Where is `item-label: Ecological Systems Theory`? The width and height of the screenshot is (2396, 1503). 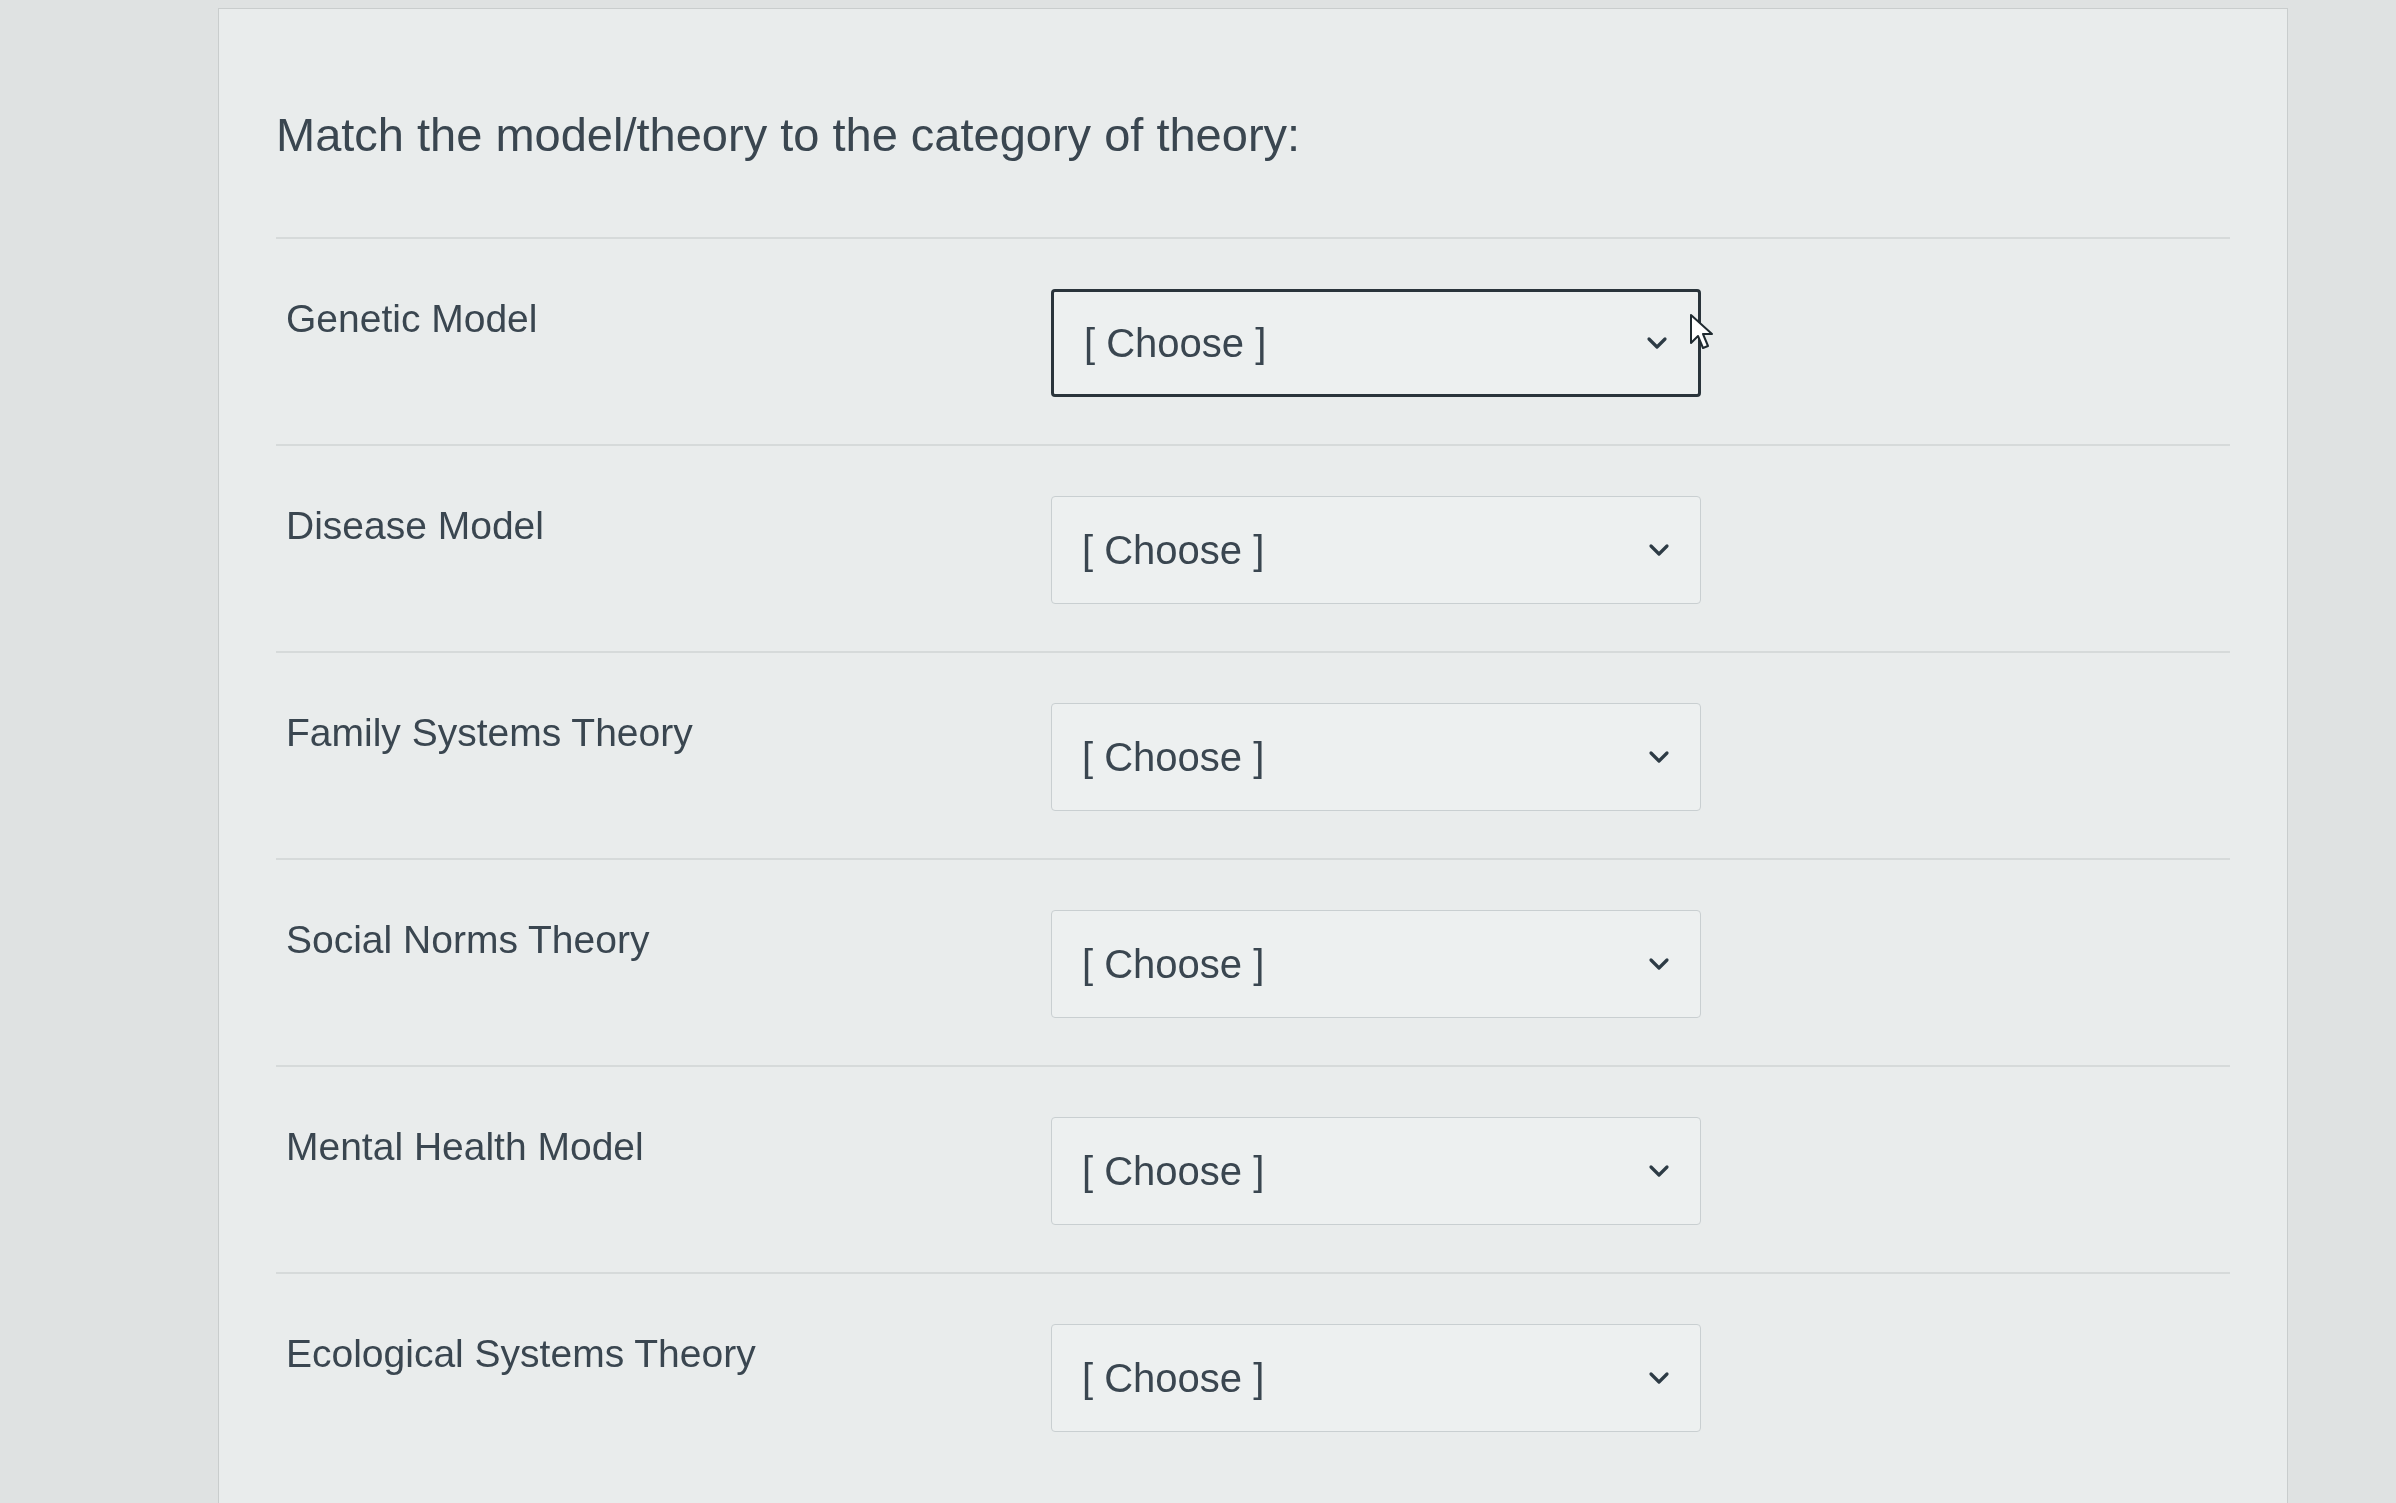
item-label: Ecological Systems Theory is located at coordinates (521, 1354).